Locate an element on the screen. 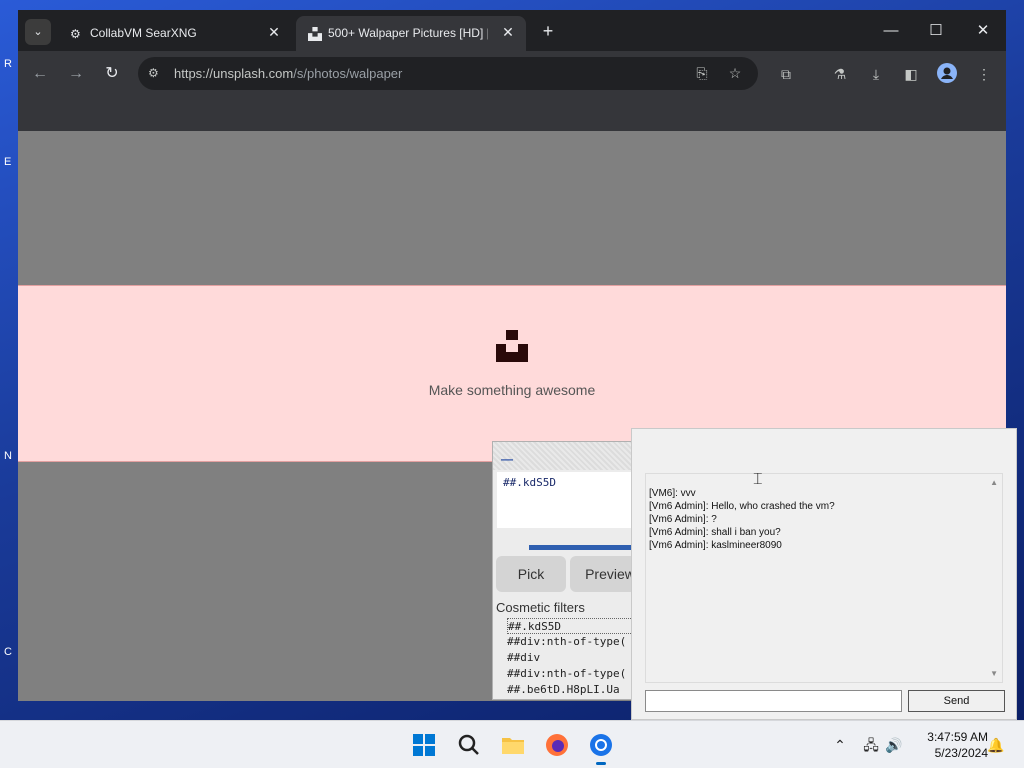 Image resolution: width=1024 pixels, height=768 pixels. picker-slider is located at coordinates (583, 547).